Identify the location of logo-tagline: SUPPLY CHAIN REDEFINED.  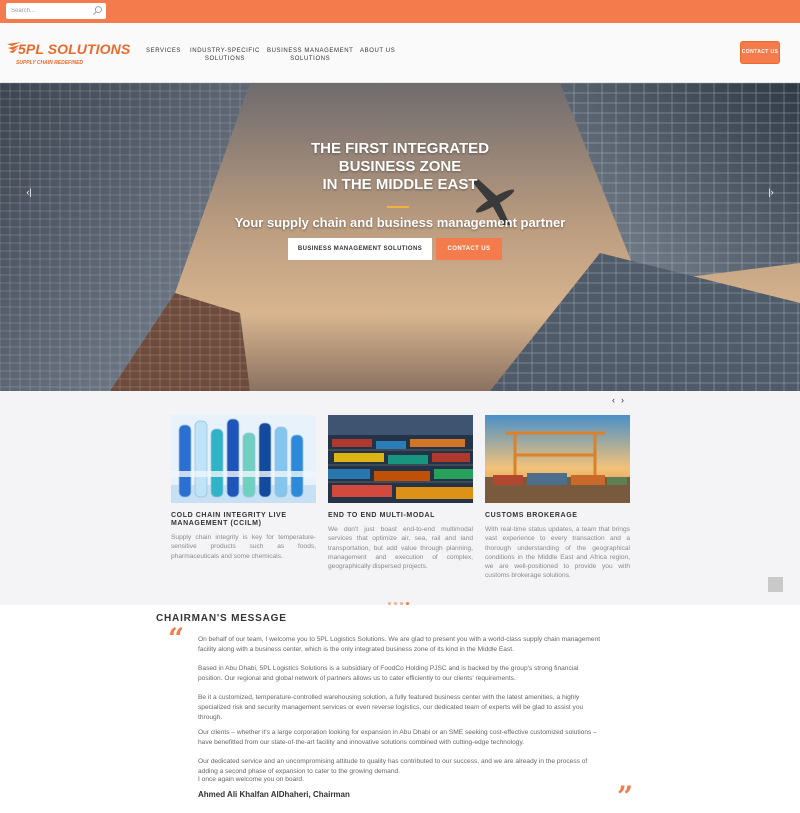
(50, 63).